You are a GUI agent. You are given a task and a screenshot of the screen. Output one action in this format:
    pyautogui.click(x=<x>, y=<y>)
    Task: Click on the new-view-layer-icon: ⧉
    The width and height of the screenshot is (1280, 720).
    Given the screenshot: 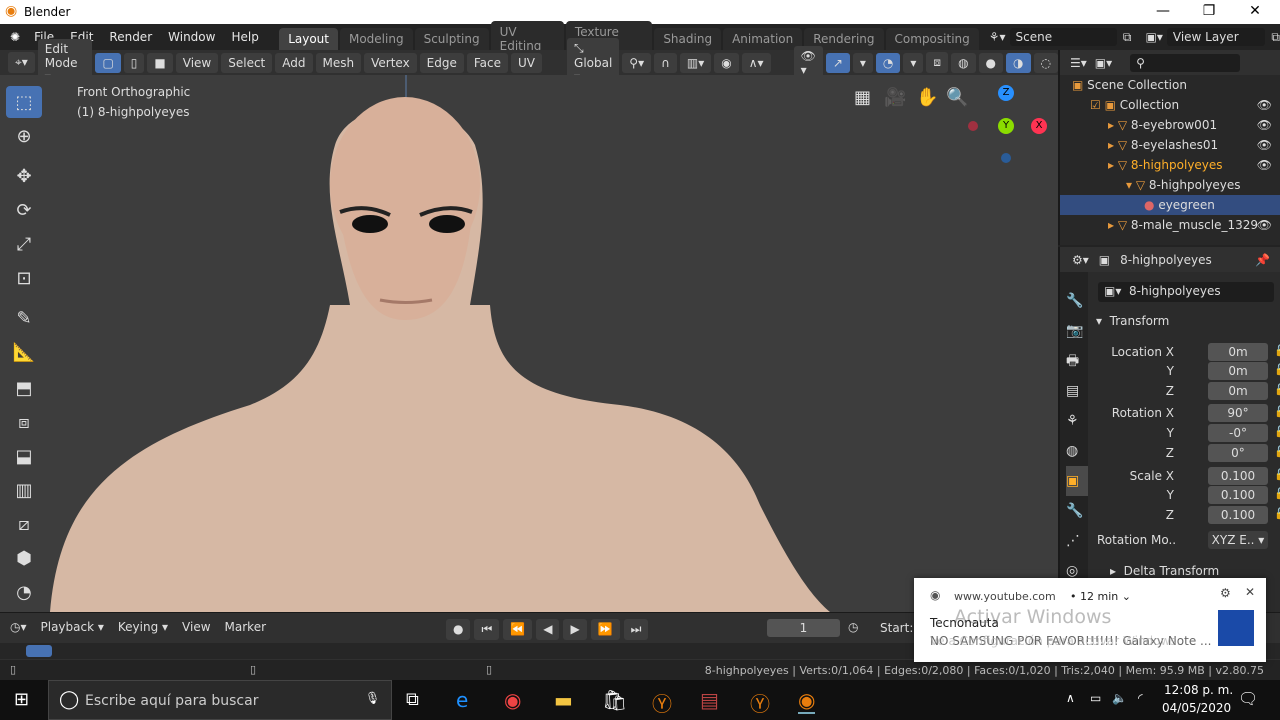 What is the action you would take?
    pyautogui.click(x=1275, y=37)
    